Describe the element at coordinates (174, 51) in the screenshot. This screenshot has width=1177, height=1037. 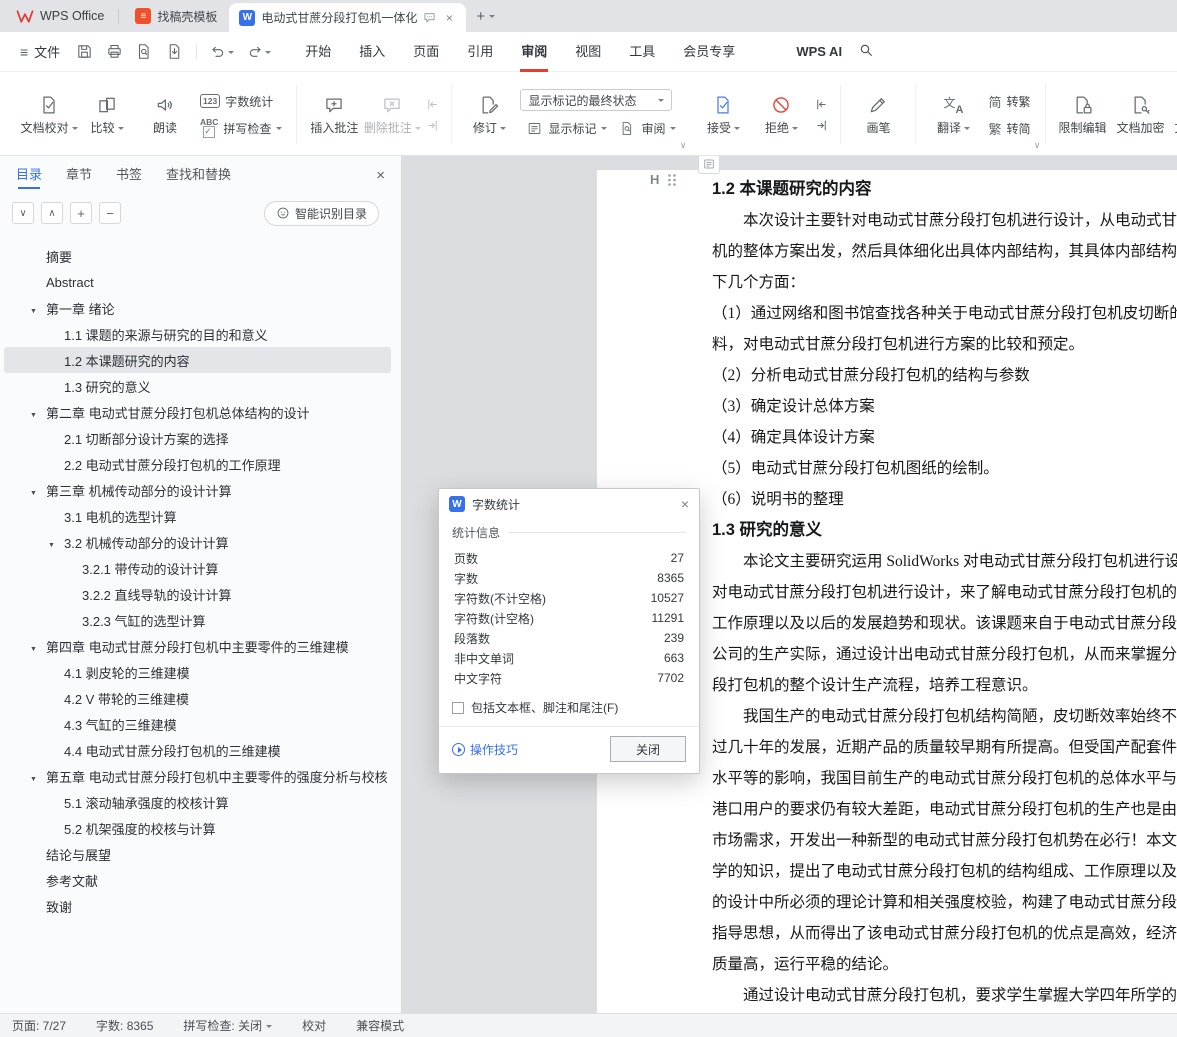
I see `export-pdf-button` at that location.